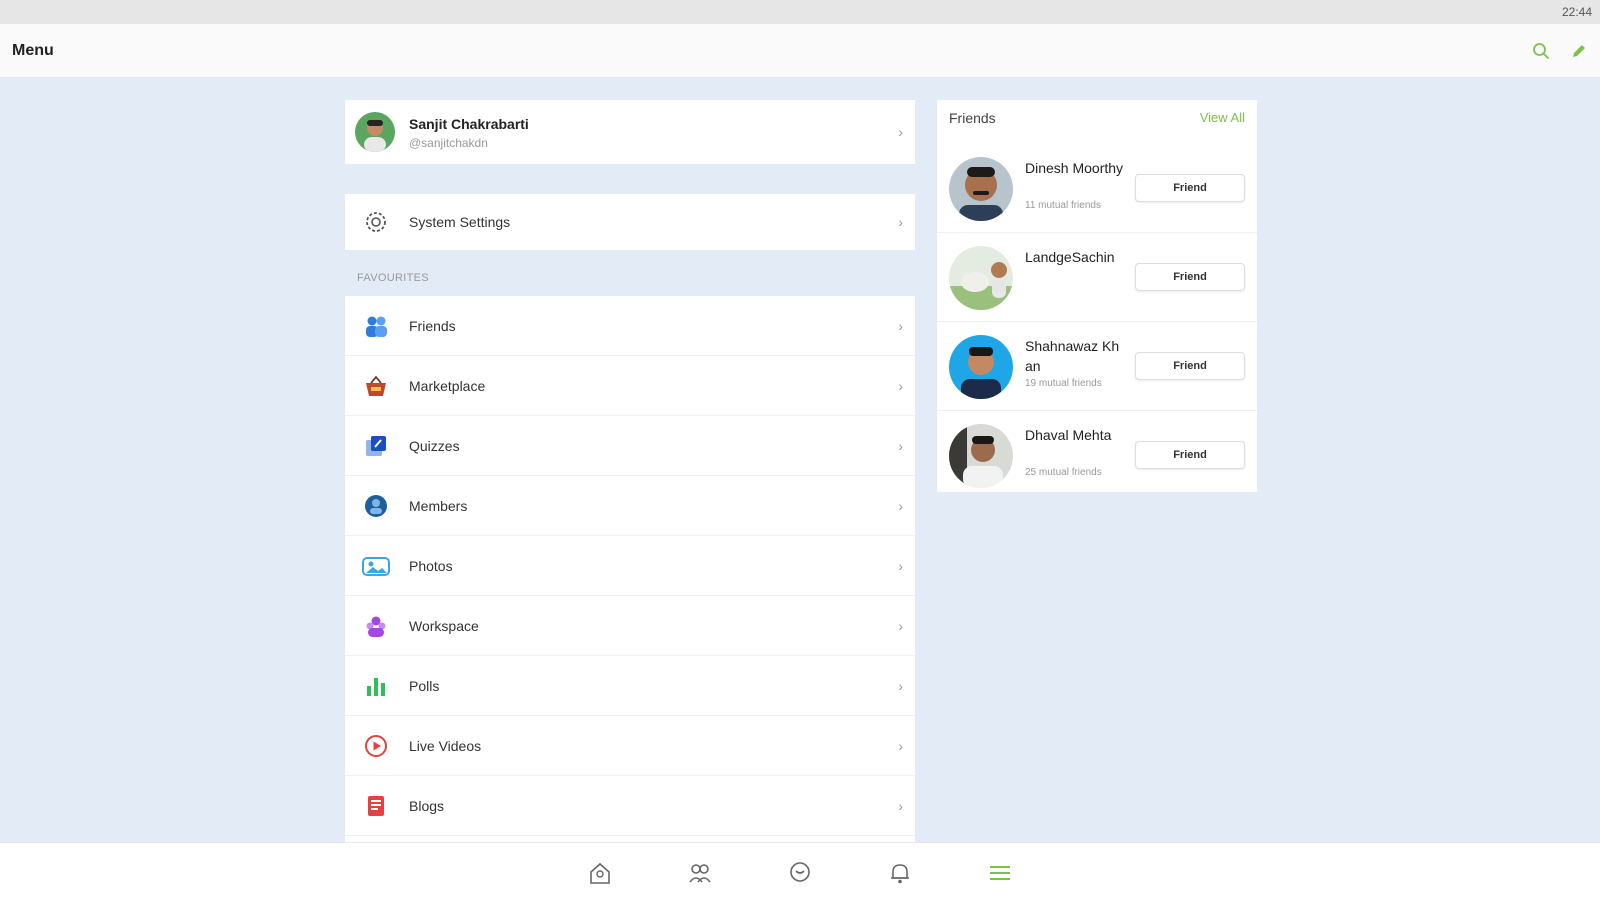  Describe the element at coordinates (900, 873) in the screenshot. I see `bell-icon` at that location.